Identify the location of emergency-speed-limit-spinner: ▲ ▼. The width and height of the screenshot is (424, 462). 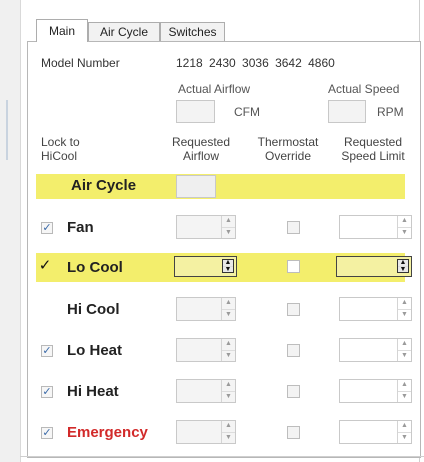
(375, 432).